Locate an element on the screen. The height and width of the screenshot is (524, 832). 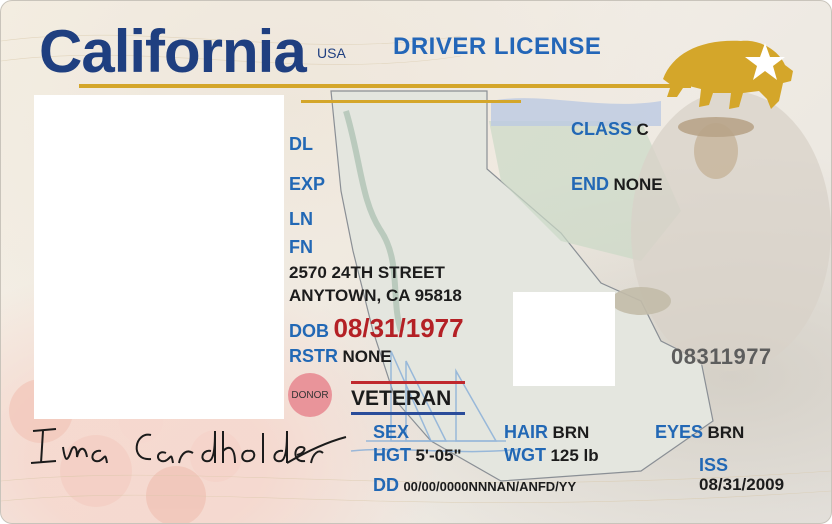
dd-field: DD 00/00/0000NNNAN/ANFD/YY is located at coordinates (474, 485).